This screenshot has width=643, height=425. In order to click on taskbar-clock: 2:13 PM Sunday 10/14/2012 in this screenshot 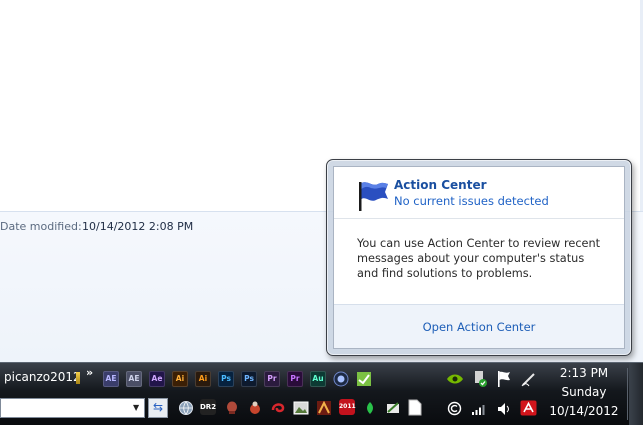, I will do `click(584, 392)`.